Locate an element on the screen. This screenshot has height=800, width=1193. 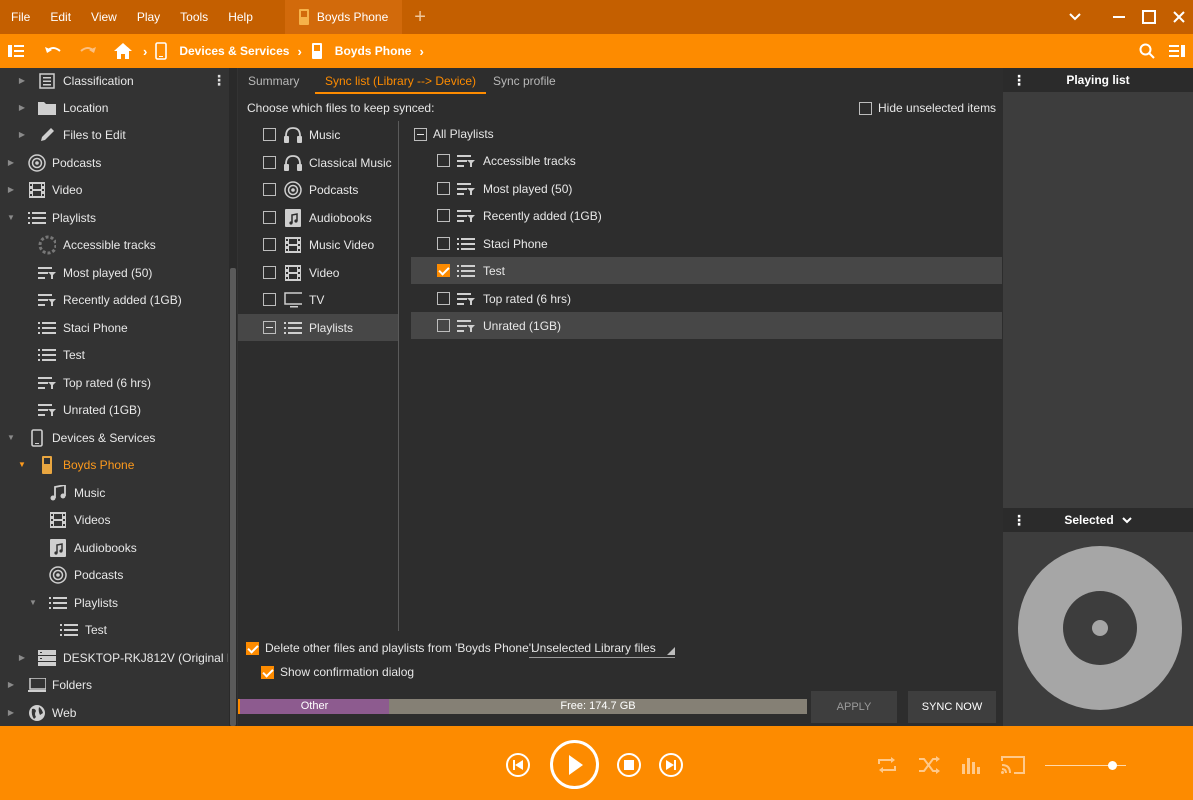
category-music-video: Music Video is located at coordinates (318, 244).